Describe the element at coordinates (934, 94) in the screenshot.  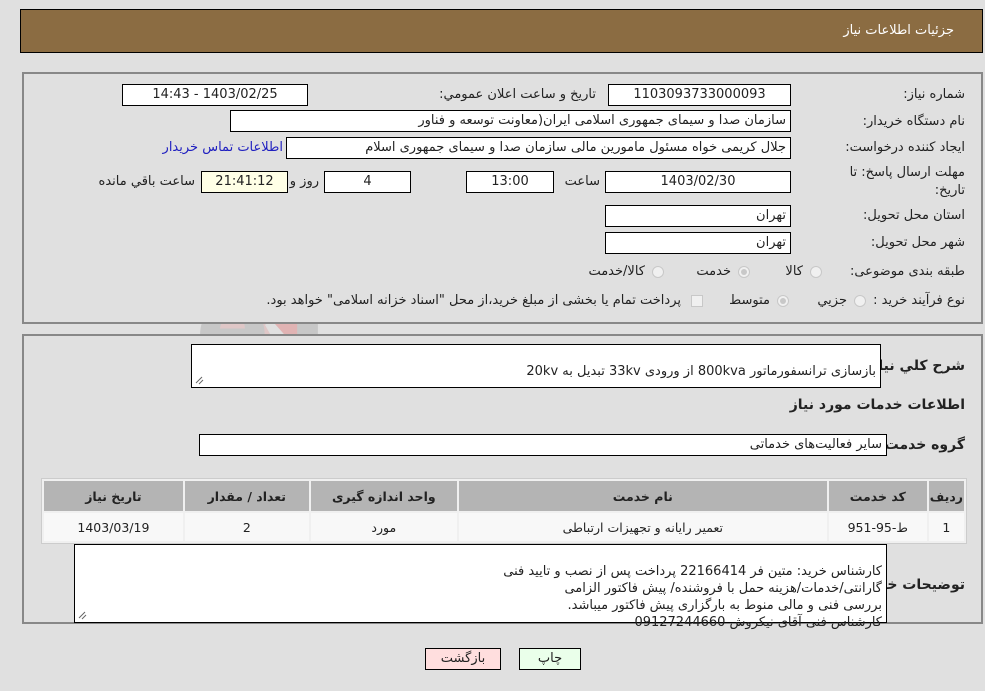
I see `need-number-label: شماره نیاز:` at that location.